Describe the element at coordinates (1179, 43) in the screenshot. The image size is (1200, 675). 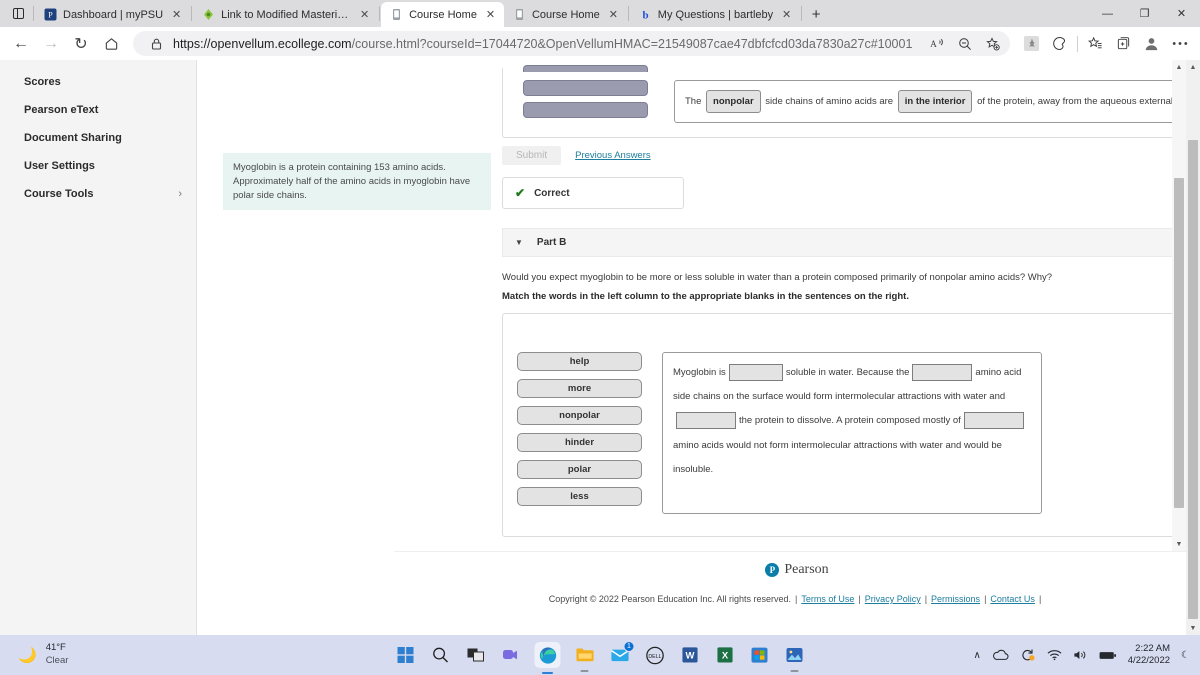
I see `settings-more-icon` at that location.